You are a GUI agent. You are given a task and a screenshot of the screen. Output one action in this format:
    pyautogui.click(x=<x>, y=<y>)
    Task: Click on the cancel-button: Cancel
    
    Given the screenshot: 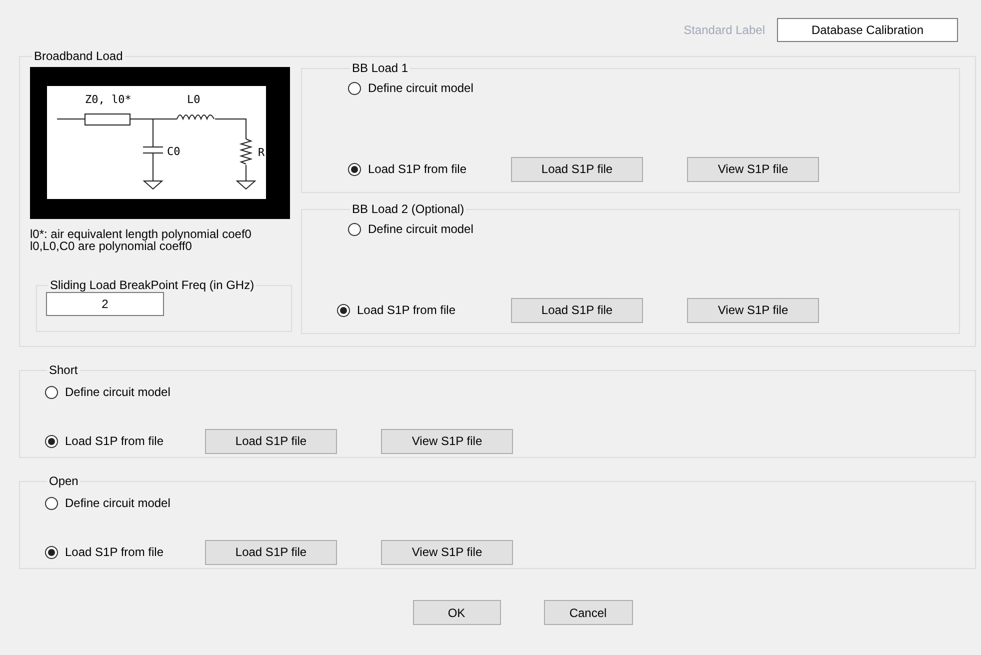 What is the action you would take?
    pyautogui.click(x=588, y=612)
    